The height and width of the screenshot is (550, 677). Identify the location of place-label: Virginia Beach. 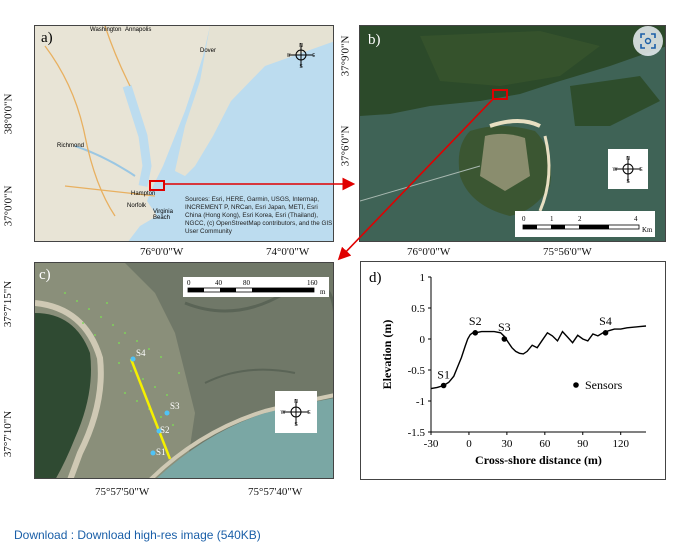
(163, 215).